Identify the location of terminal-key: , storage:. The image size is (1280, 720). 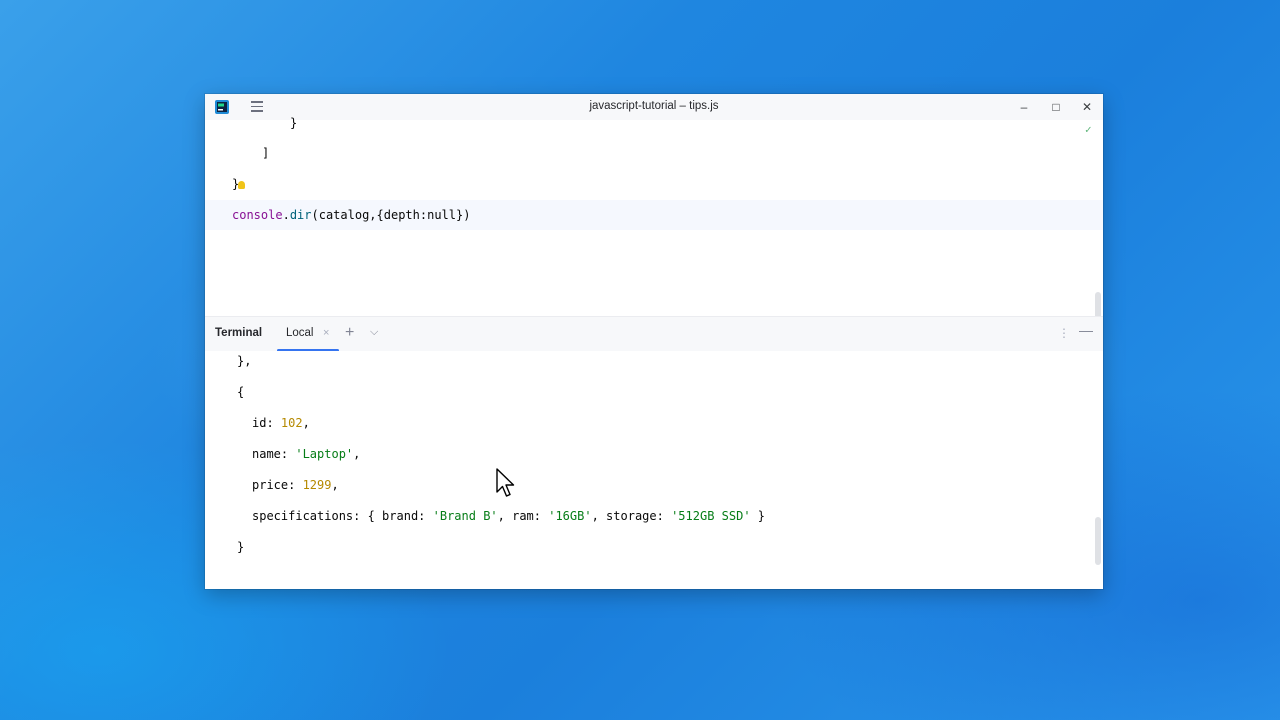
(631, 516).